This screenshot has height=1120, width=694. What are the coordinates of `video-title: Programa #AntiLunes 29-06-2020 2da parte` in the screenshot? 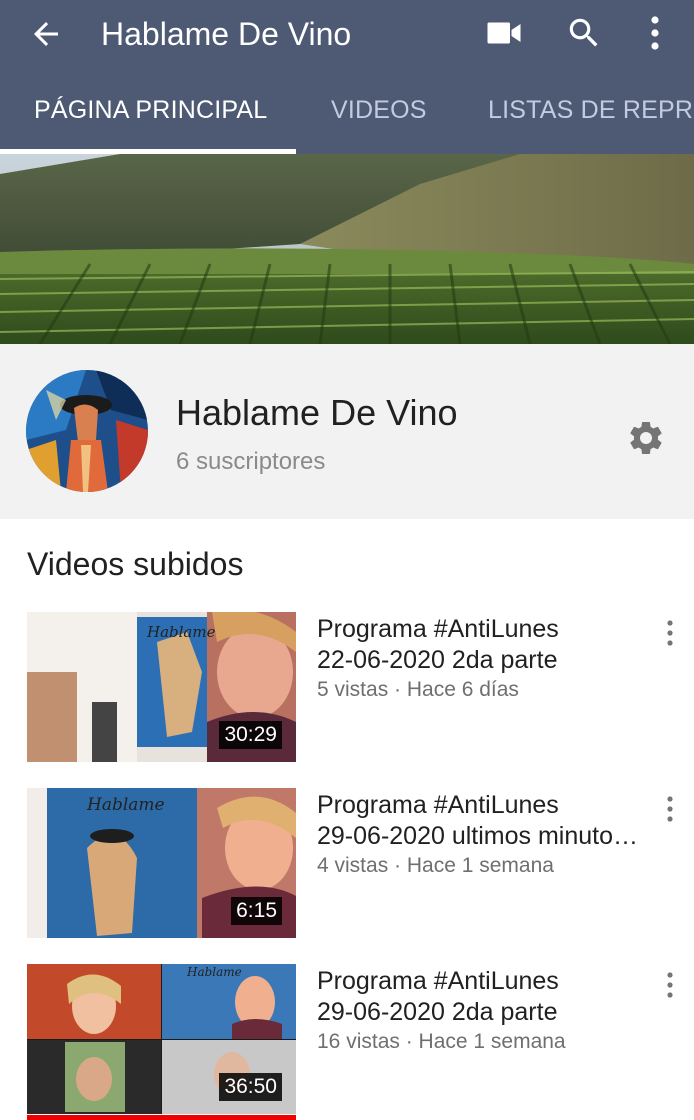 It's located at (484, 997).